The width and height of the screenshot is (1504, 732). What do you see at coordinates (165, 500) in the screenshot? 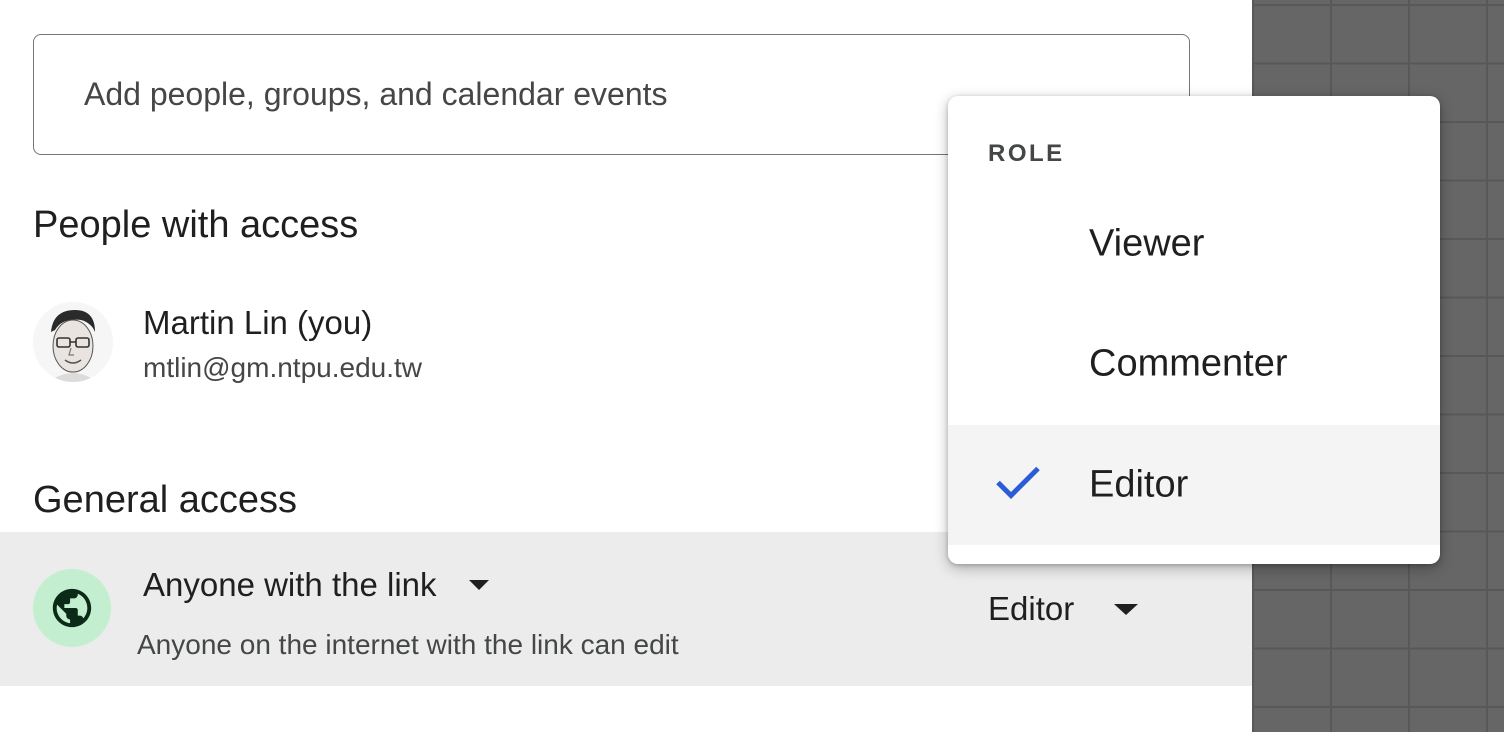
I see `general-access-title: General access` at bounding box center [165, 500].